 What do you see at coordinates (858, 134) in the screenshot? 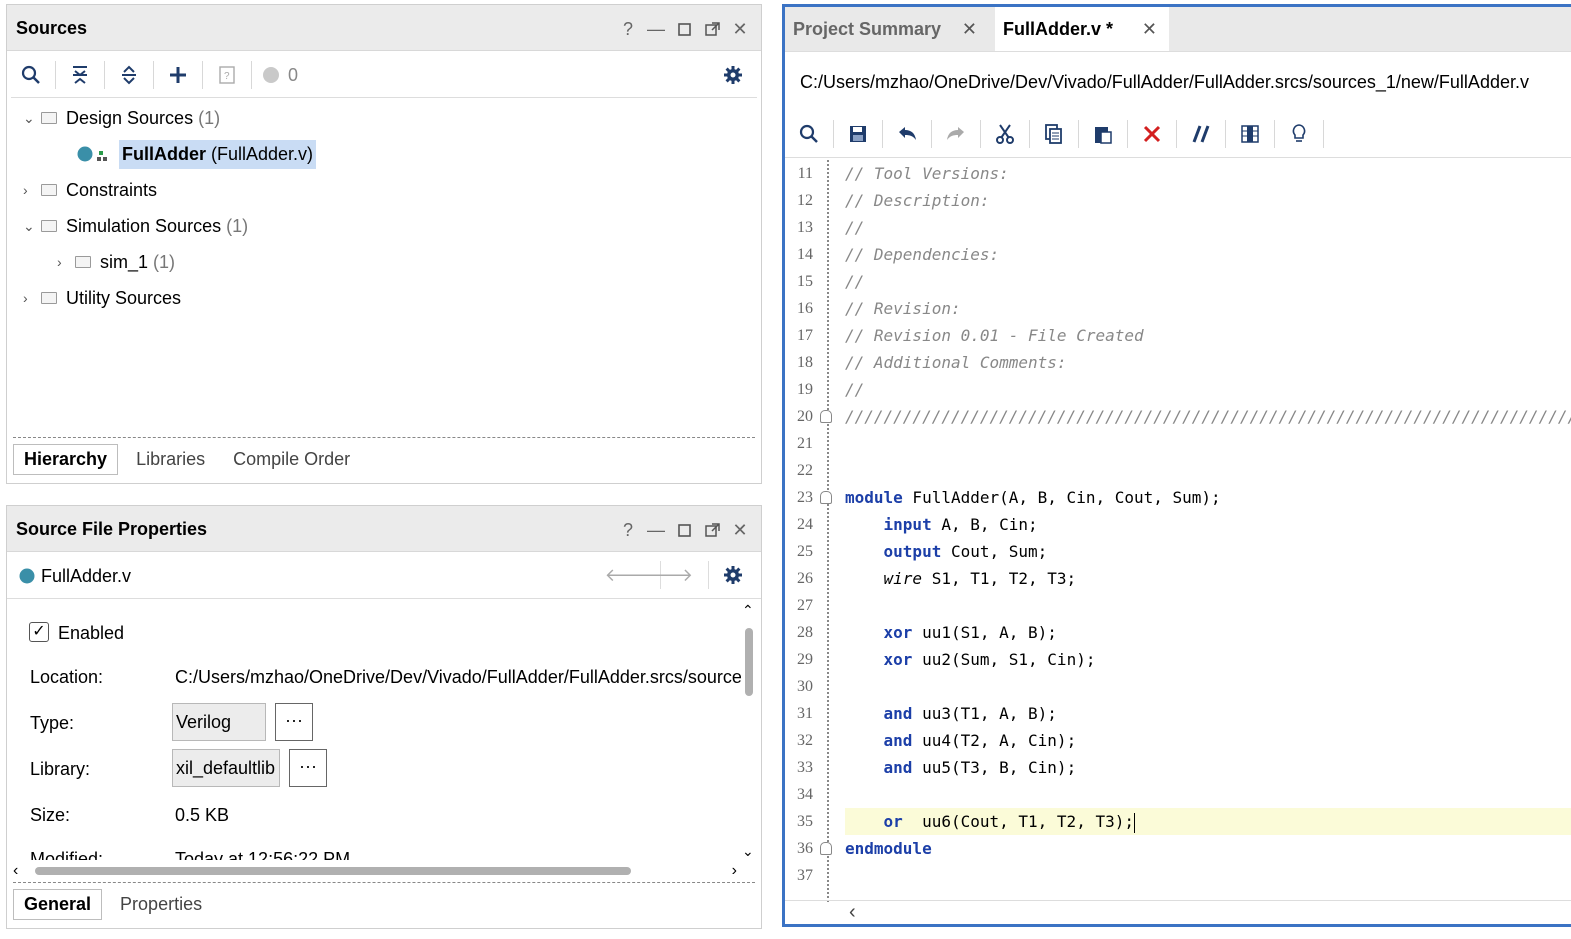
I see `save-icon` at bounding box center [858, 134].